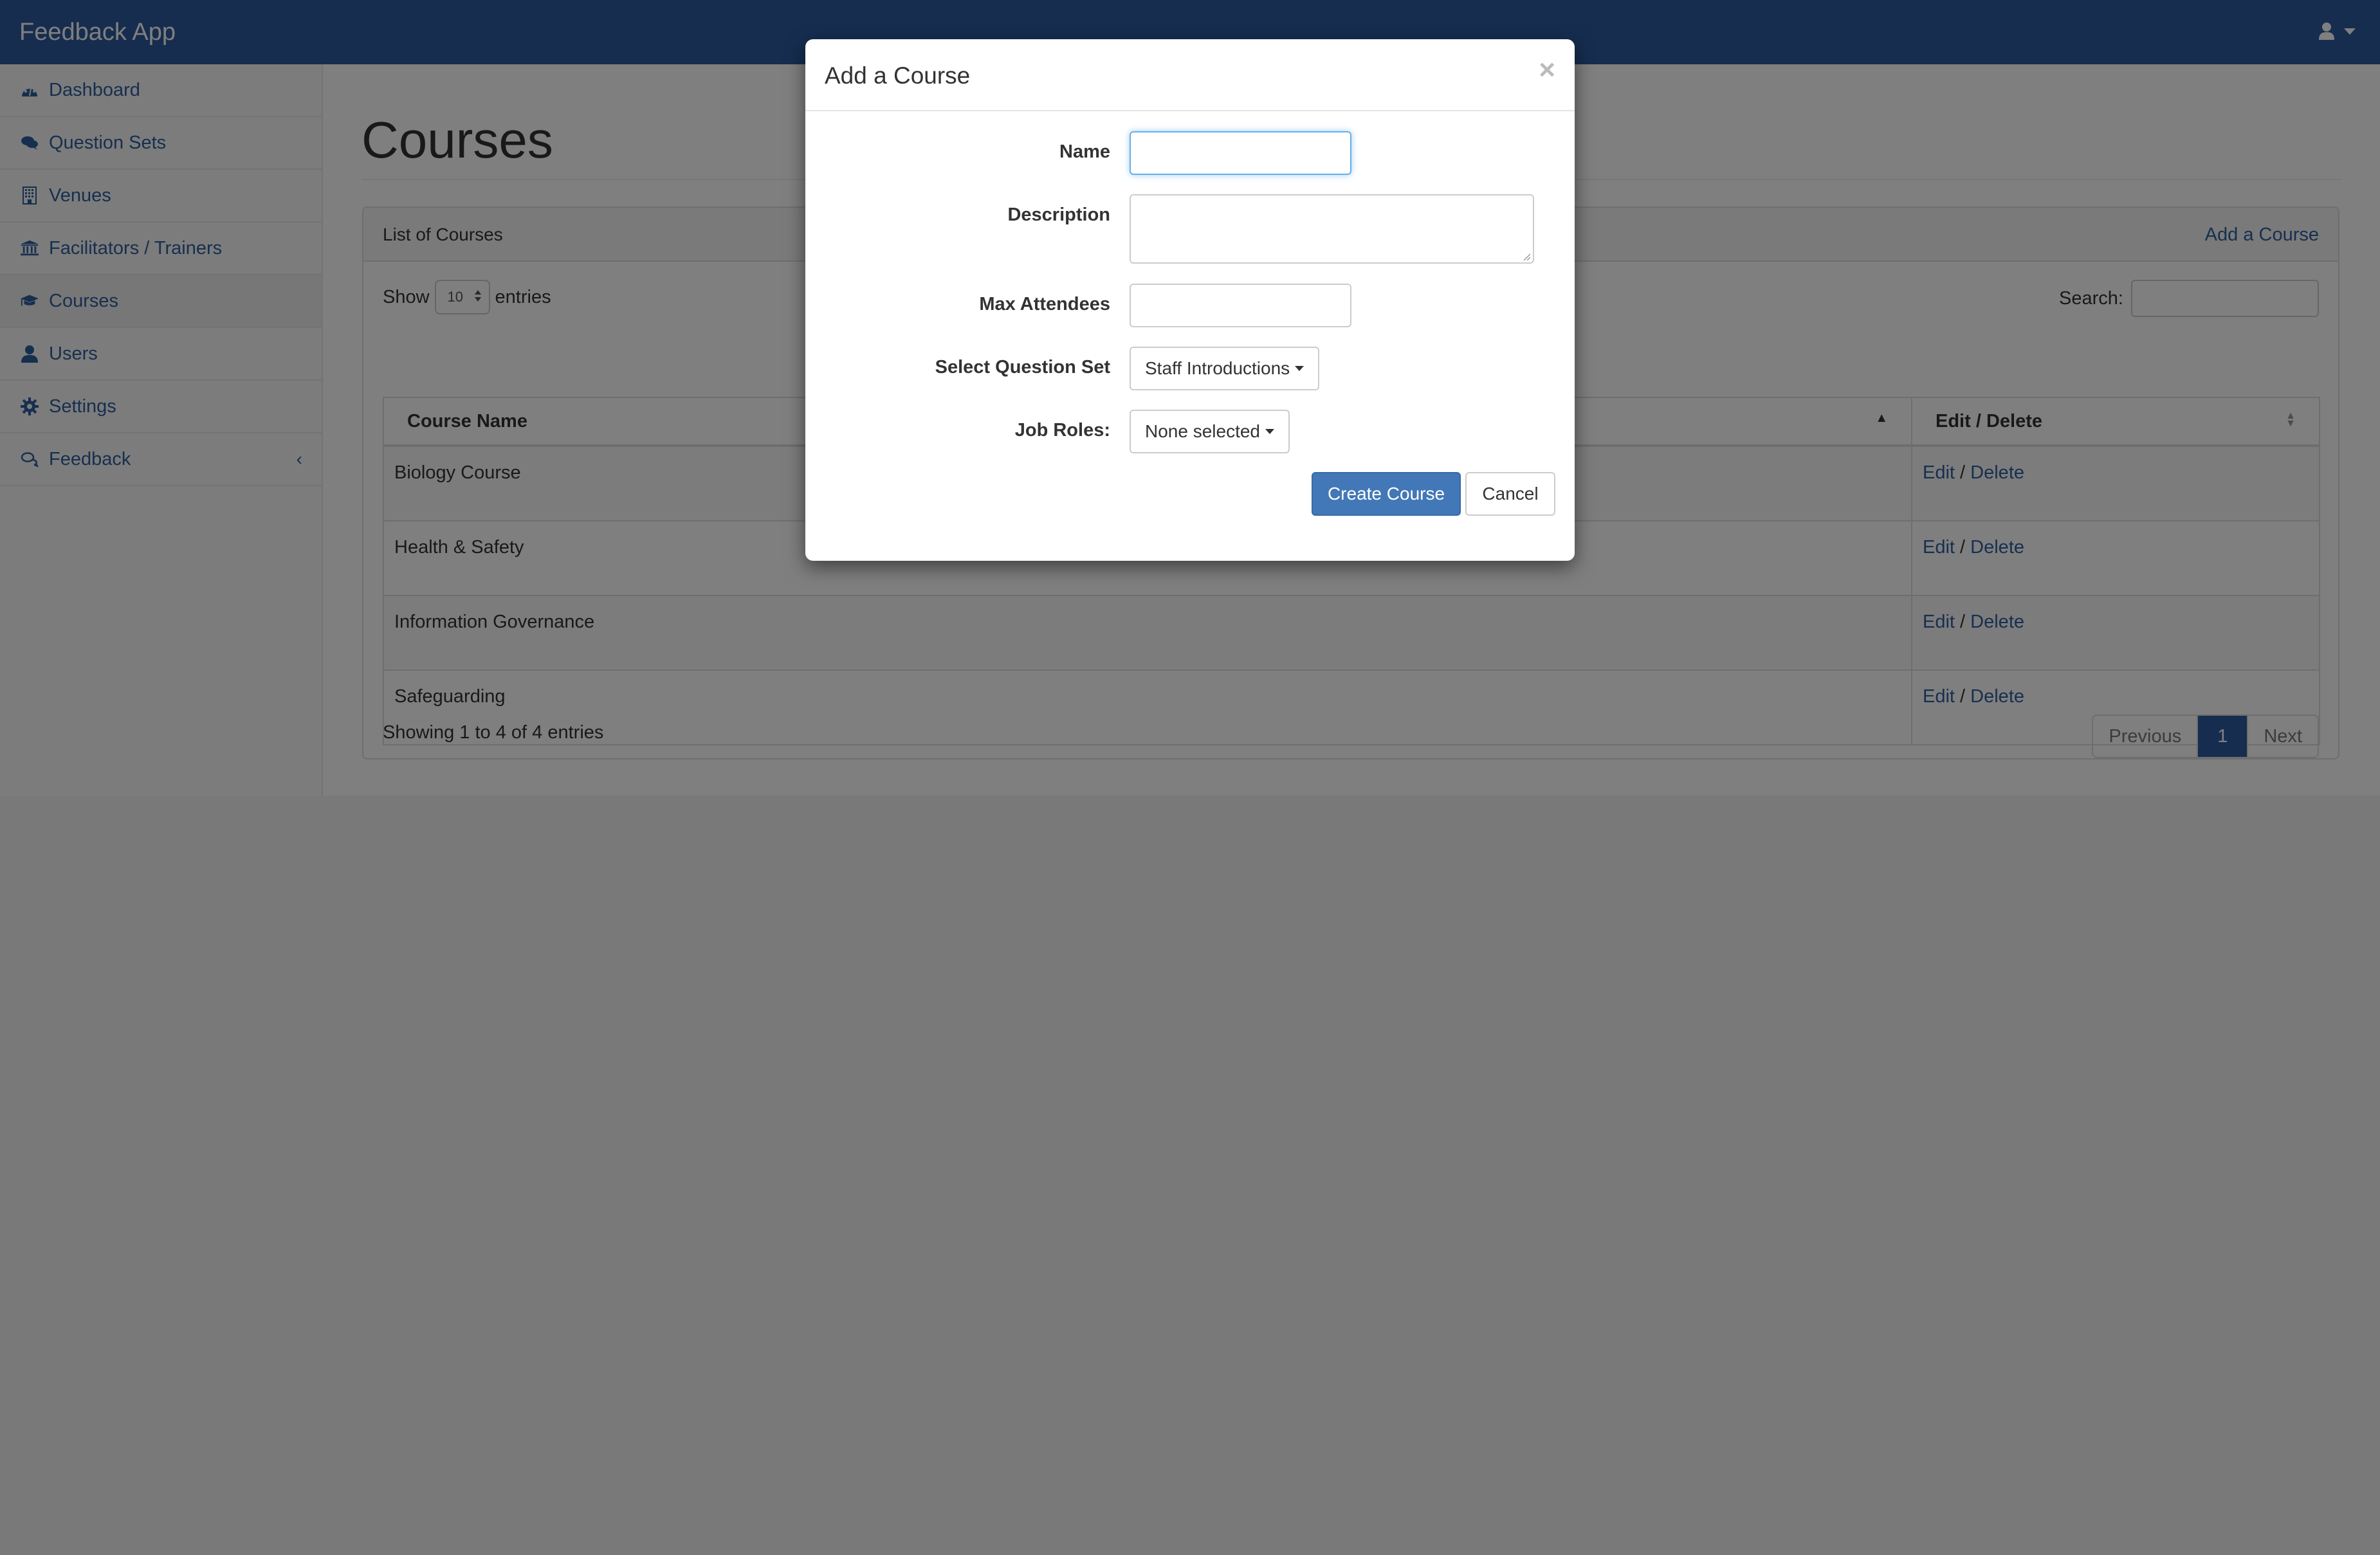 The height and width of the screenshot is (1555, 2380). What do you see at coordinates (1547, 70) in the screenshot?
I see `close-icon: ×` at bounding box center [1547, 70].